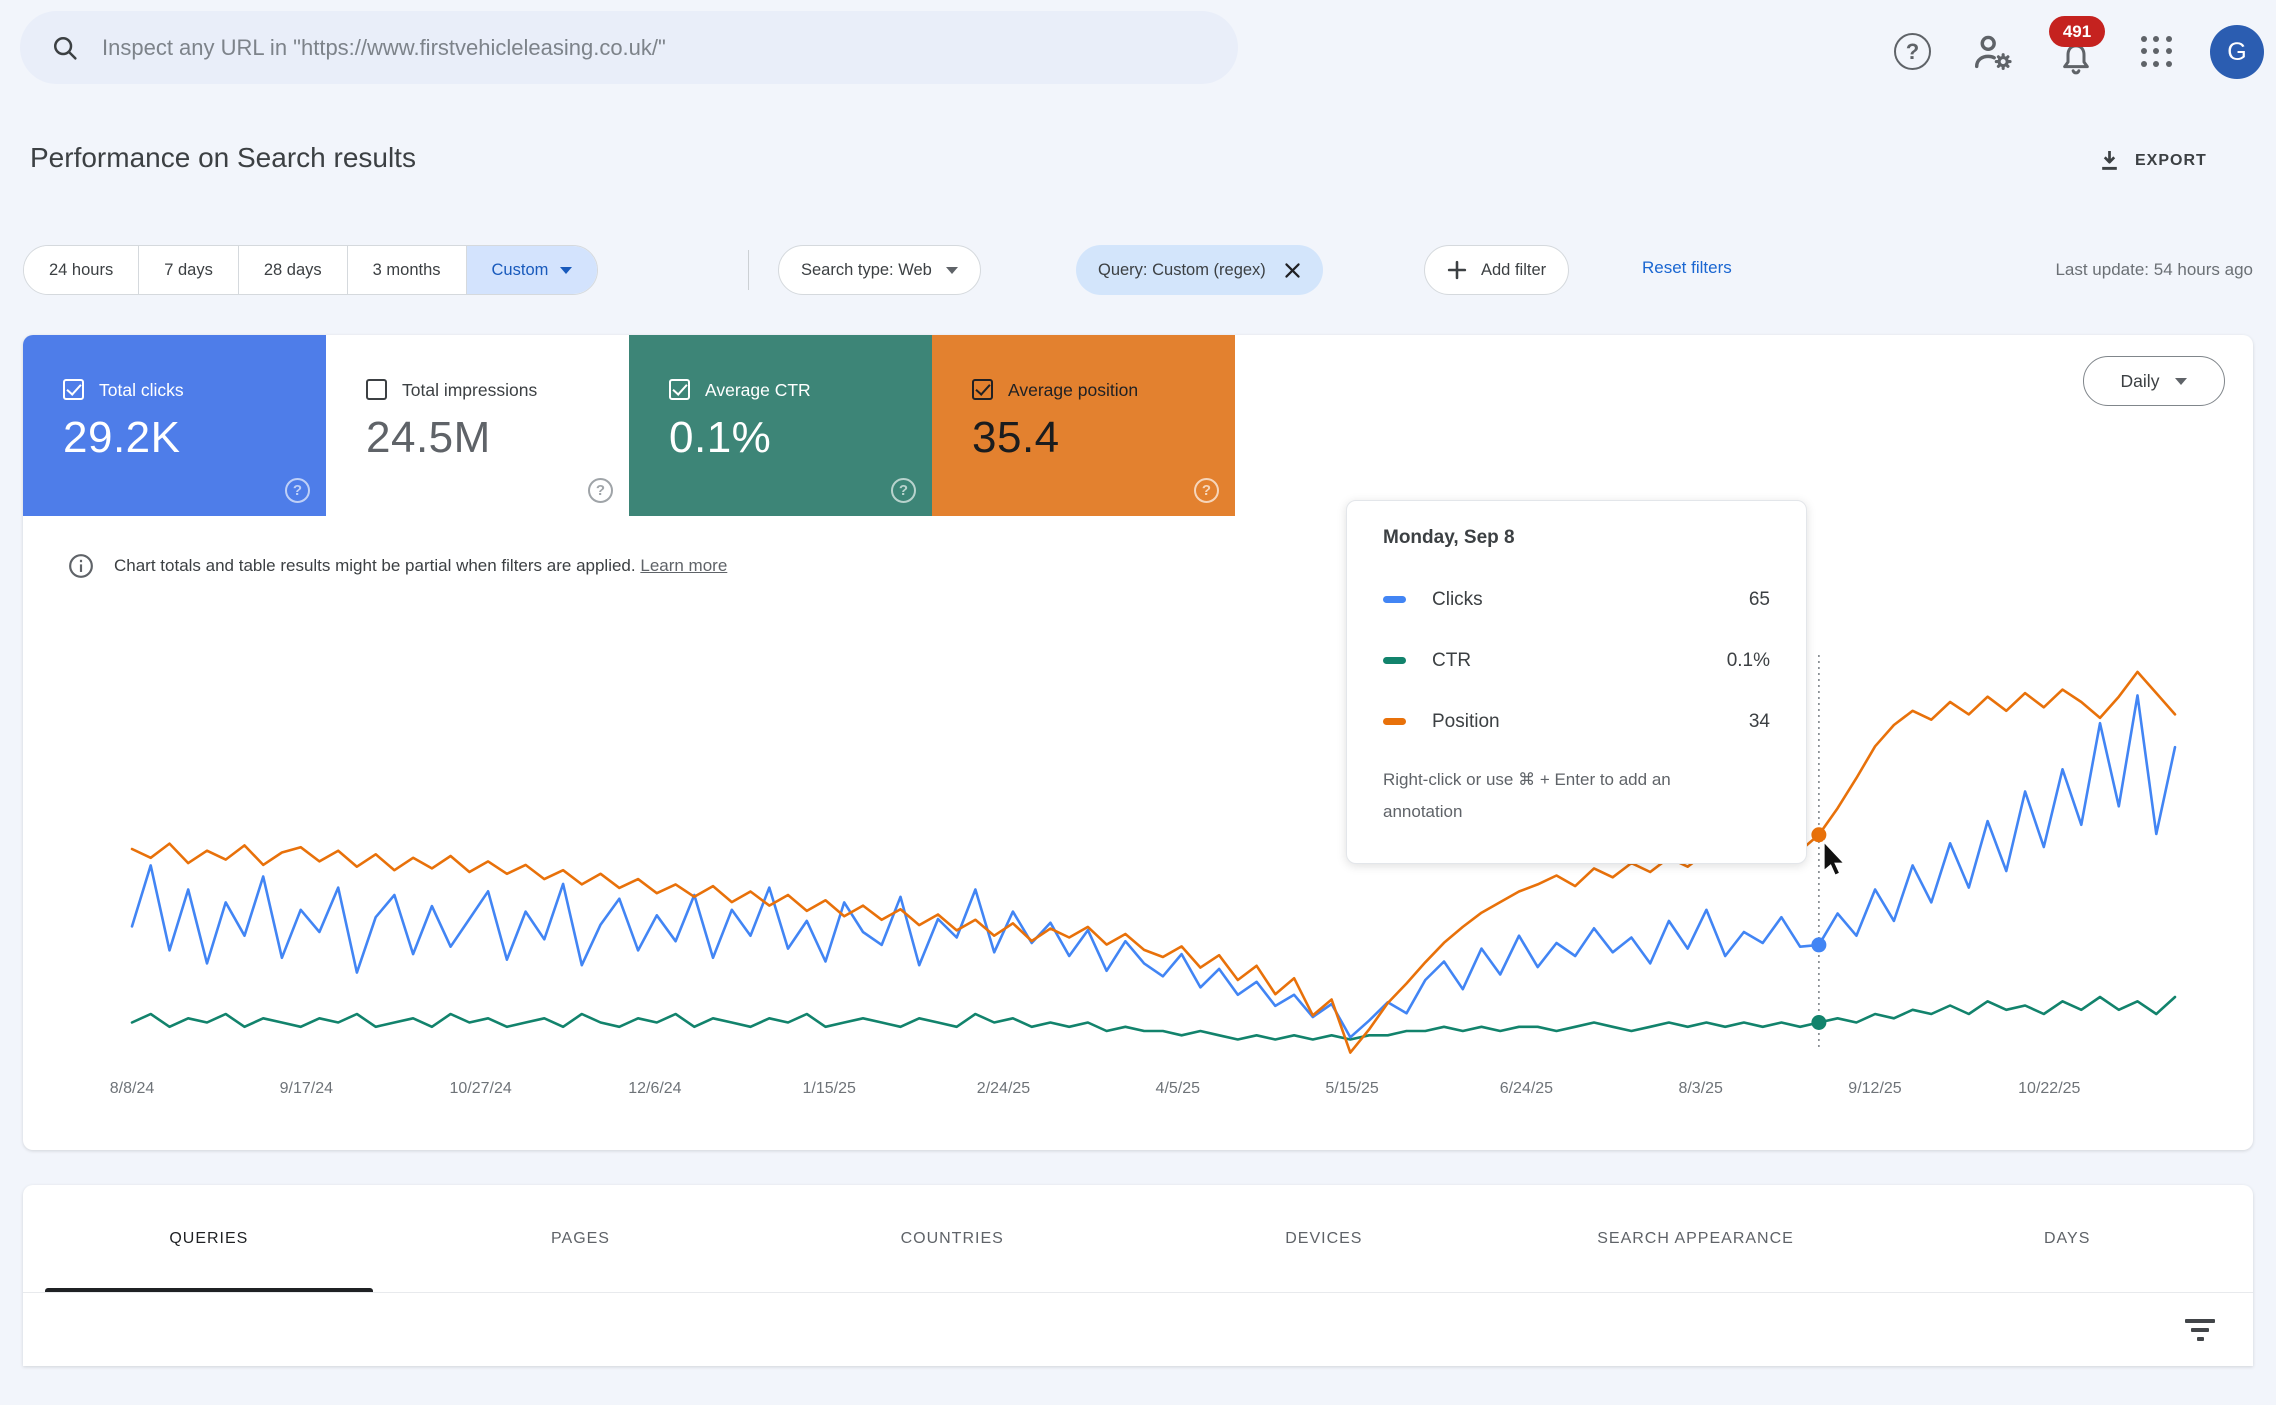 This screenshot has width=2276, height=1405. Describe the element at coordinates (480, 1088) in the screenshot. I see `x-axis-label: 10/27/24` at that location.